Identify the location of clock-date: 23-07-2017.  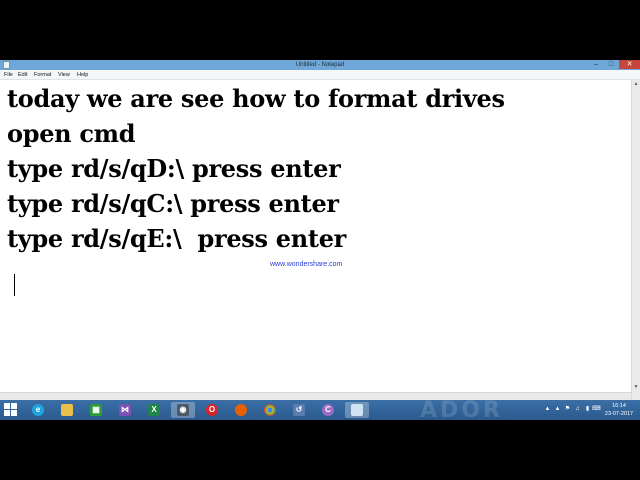
(619, 414).